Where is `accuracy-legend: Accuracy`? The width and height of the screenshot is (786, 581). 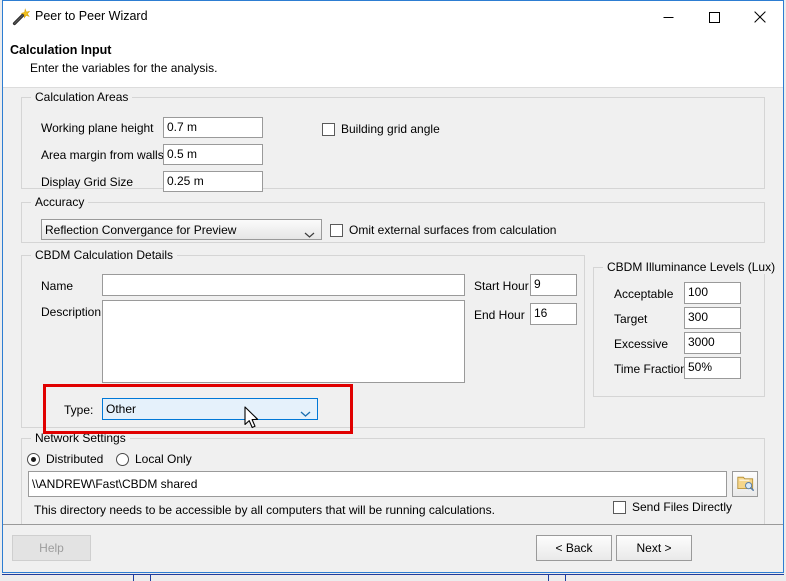
accuracy-legend: Accuracy is located at coordinates (60, 202).